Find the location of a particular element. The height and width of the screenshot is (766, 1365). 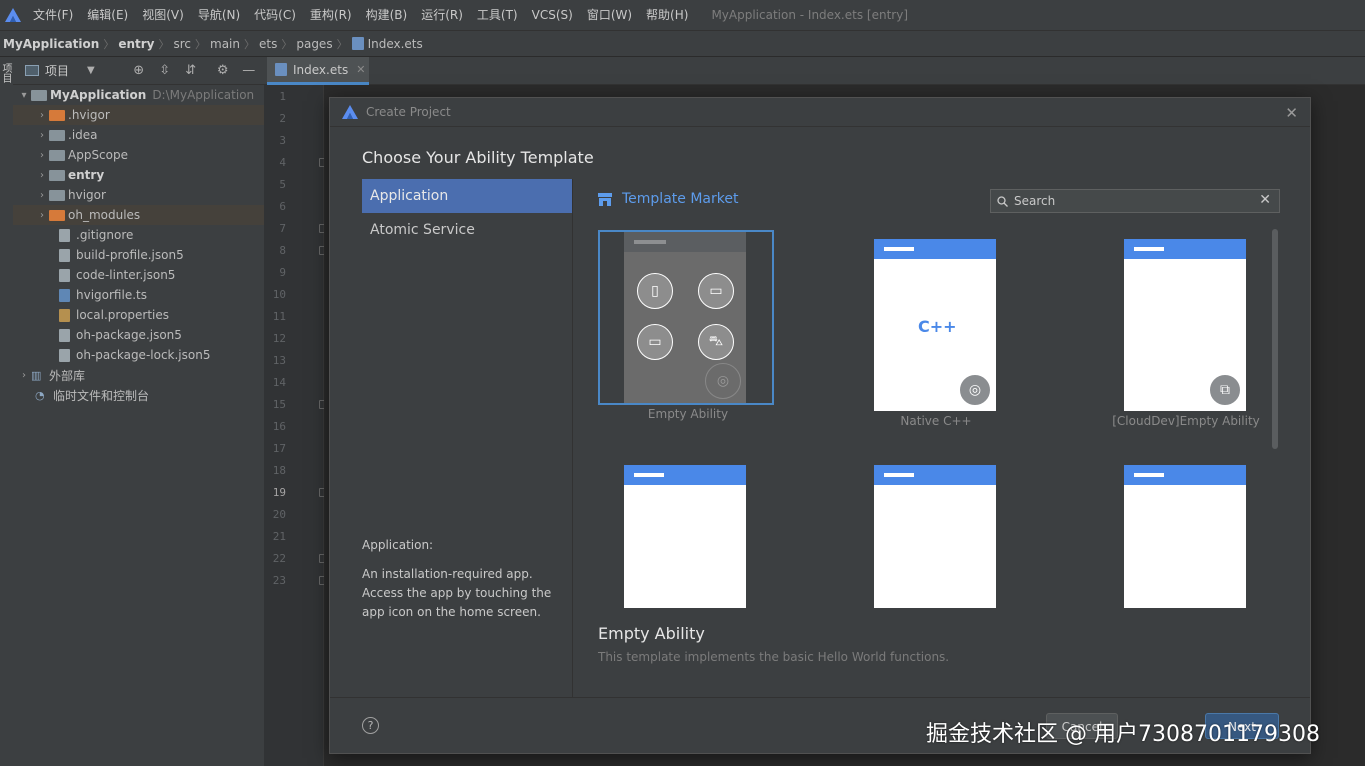

menu-edit: 编辑(E) is located at coordinates (107, 15).